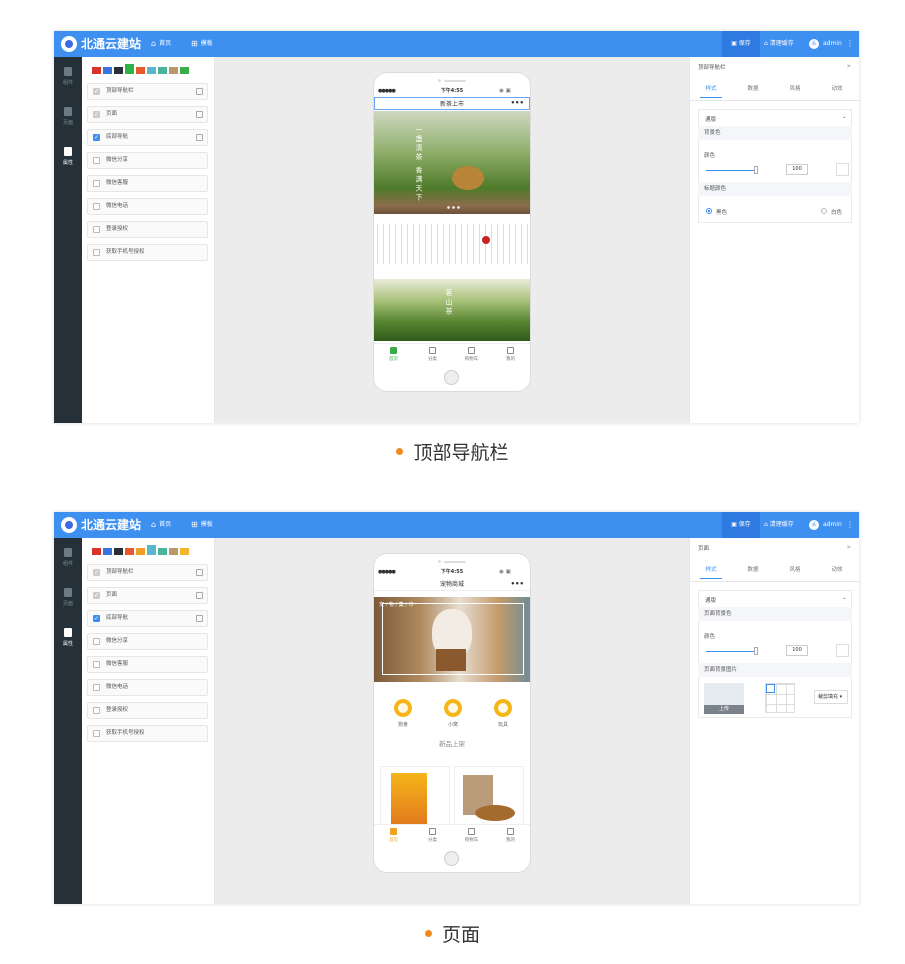 The width and height of the screenshot is (905, 964). I want to click on tea-field-image: 茗 山 茶, so click(452, 310).